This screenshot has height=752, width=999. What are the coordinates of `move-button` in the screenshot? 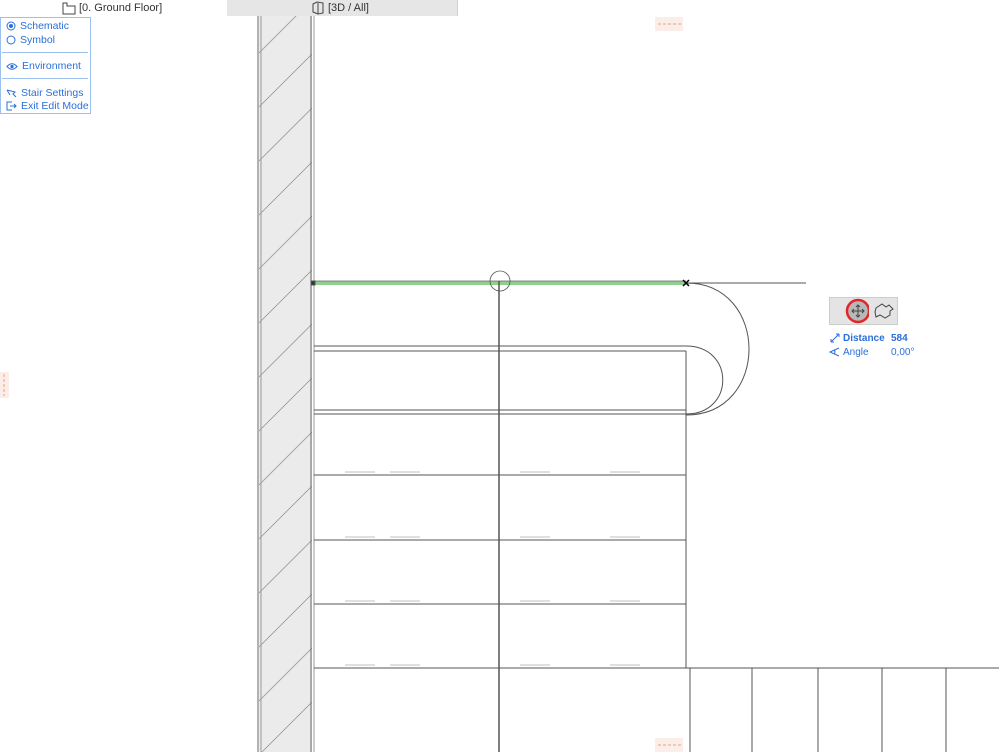 It's located at (857, 311).